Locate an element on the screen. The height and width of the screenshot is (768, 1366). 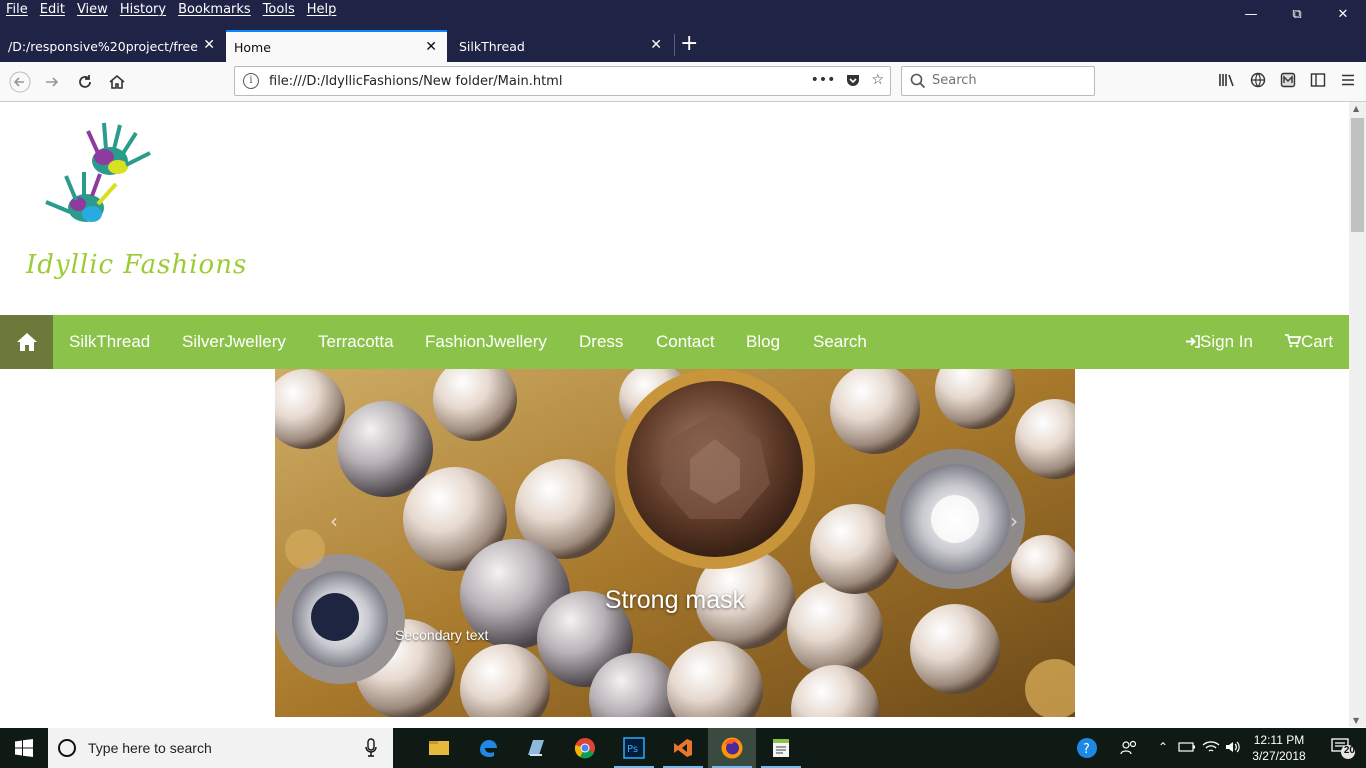
task-view-icon is located at coordinates (439, 748).